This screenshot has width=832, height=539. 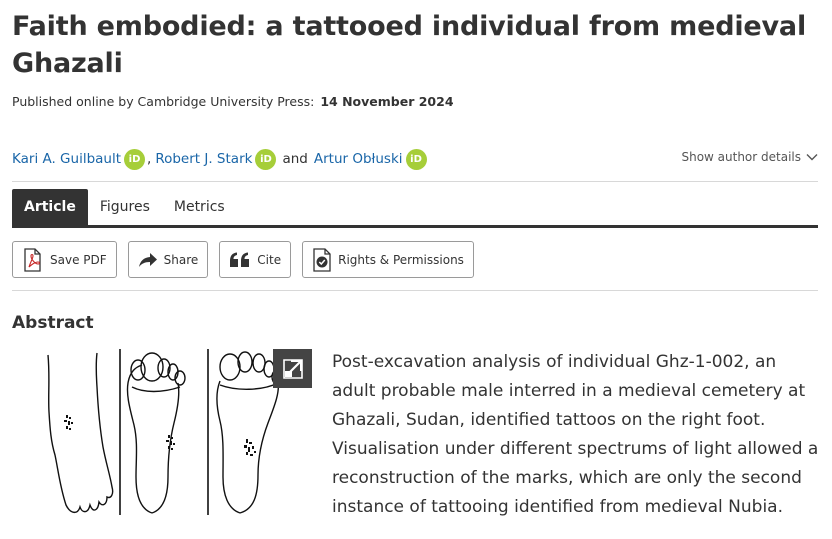 I want to click on expand-figure-button, so click(x=292, y=368).